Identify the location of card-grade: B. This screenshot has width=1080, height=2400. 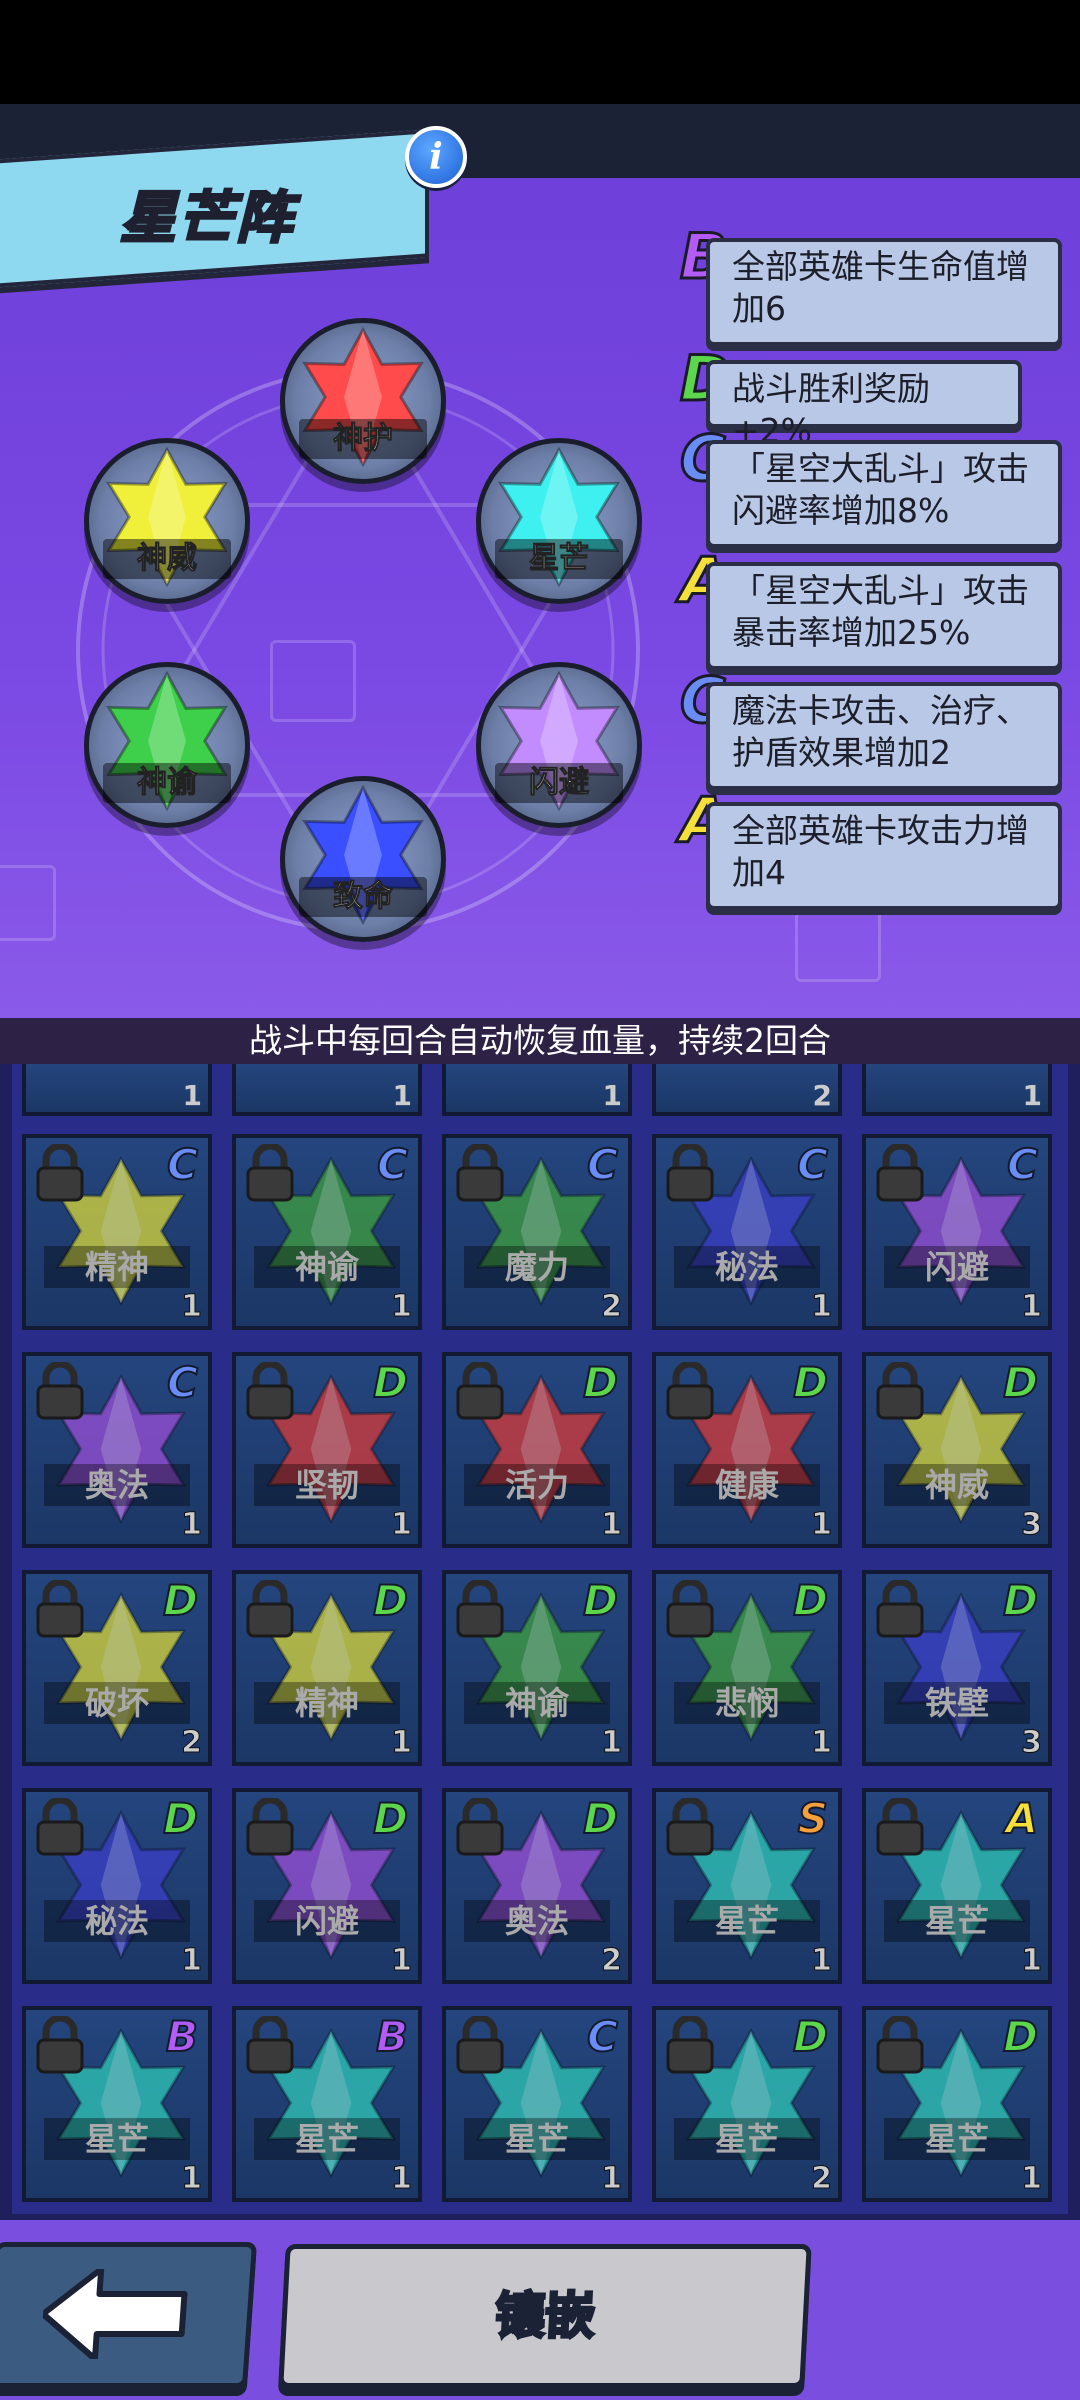
(182, 2036).